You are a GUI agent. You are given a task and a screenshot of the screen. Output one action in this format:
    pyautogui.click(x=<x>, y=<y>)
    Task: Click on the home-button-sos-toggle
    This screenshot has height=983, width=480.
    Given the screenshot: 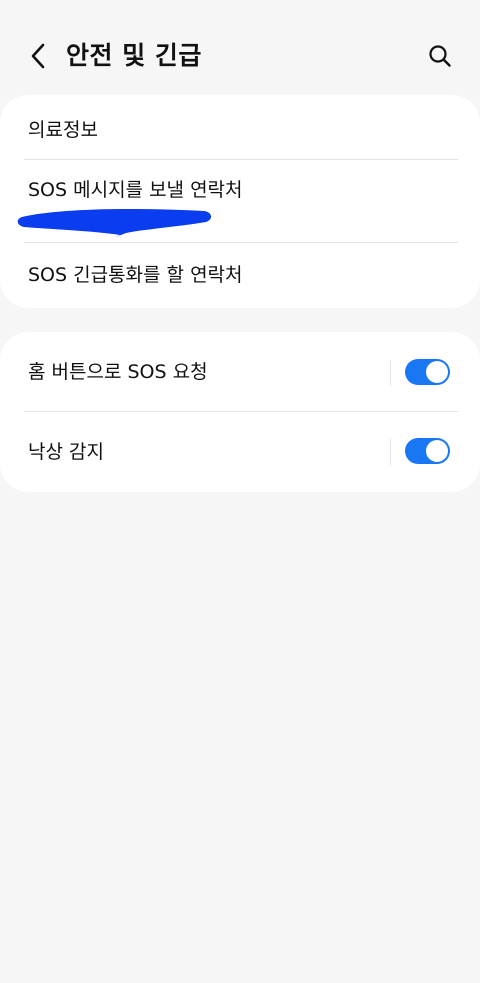 What is the action you would take?
    pyautogui.click(x=427, y=372)
    